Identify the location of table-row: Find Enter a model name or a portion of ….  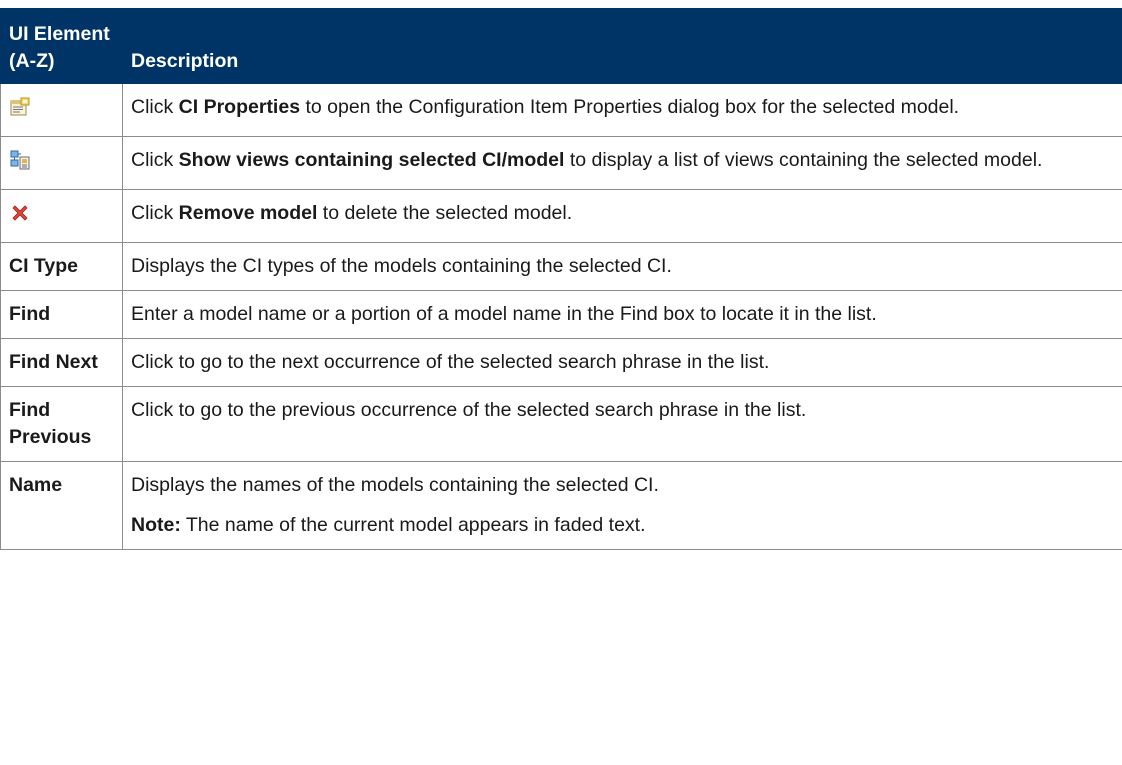
(561, 314).